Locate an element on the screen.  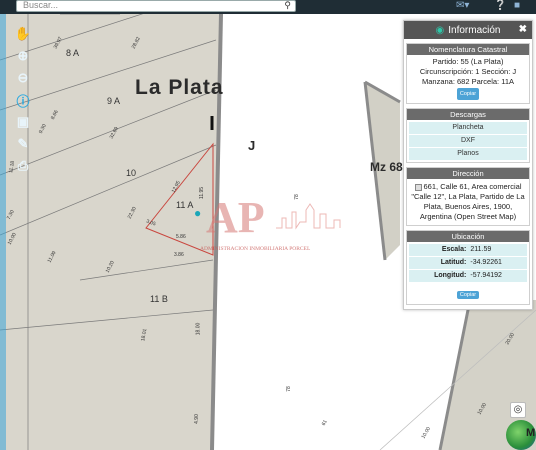
block-label: 11 B is located at coordinates (159, 299).